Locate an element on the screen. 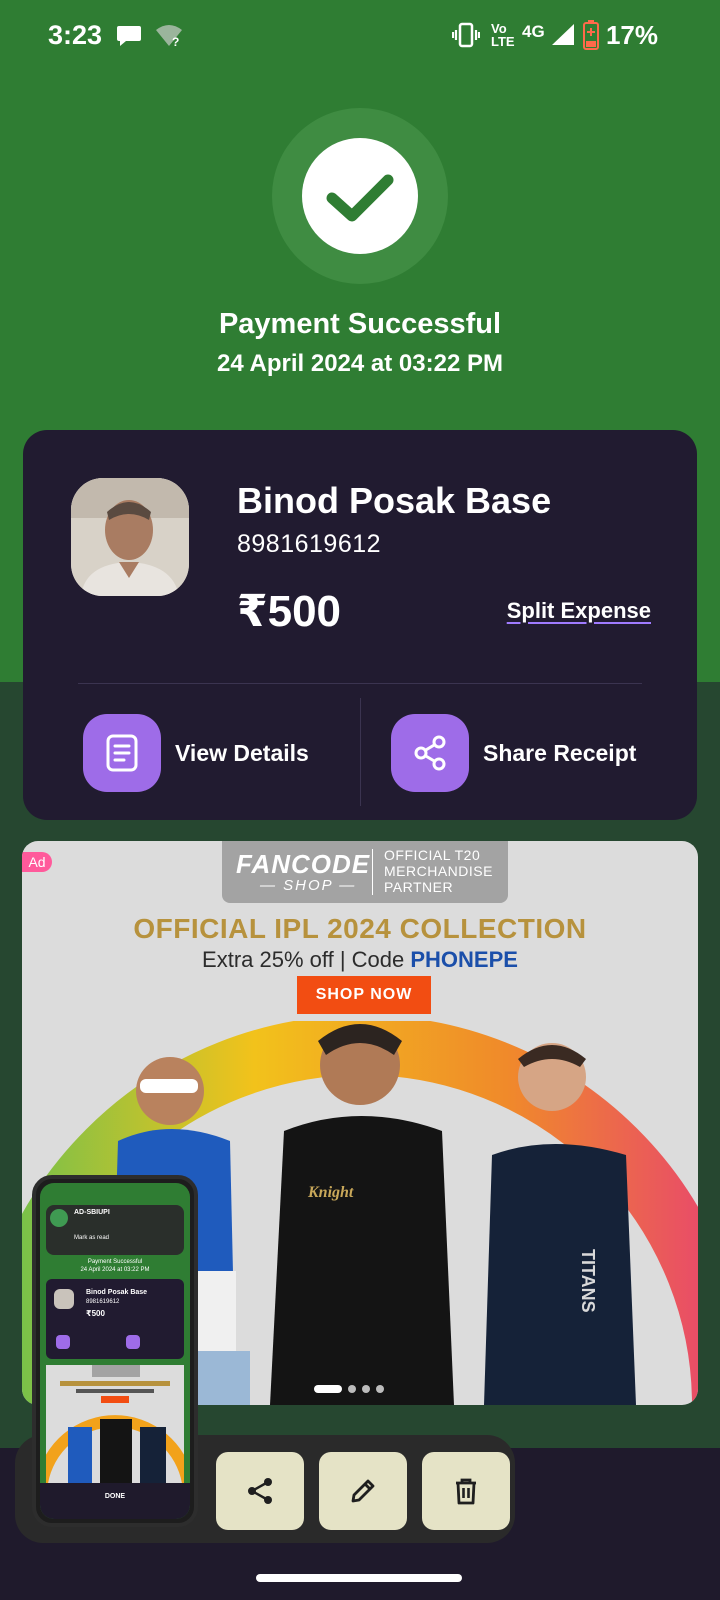  checkmark-icon is located at coordinates (360, 198).